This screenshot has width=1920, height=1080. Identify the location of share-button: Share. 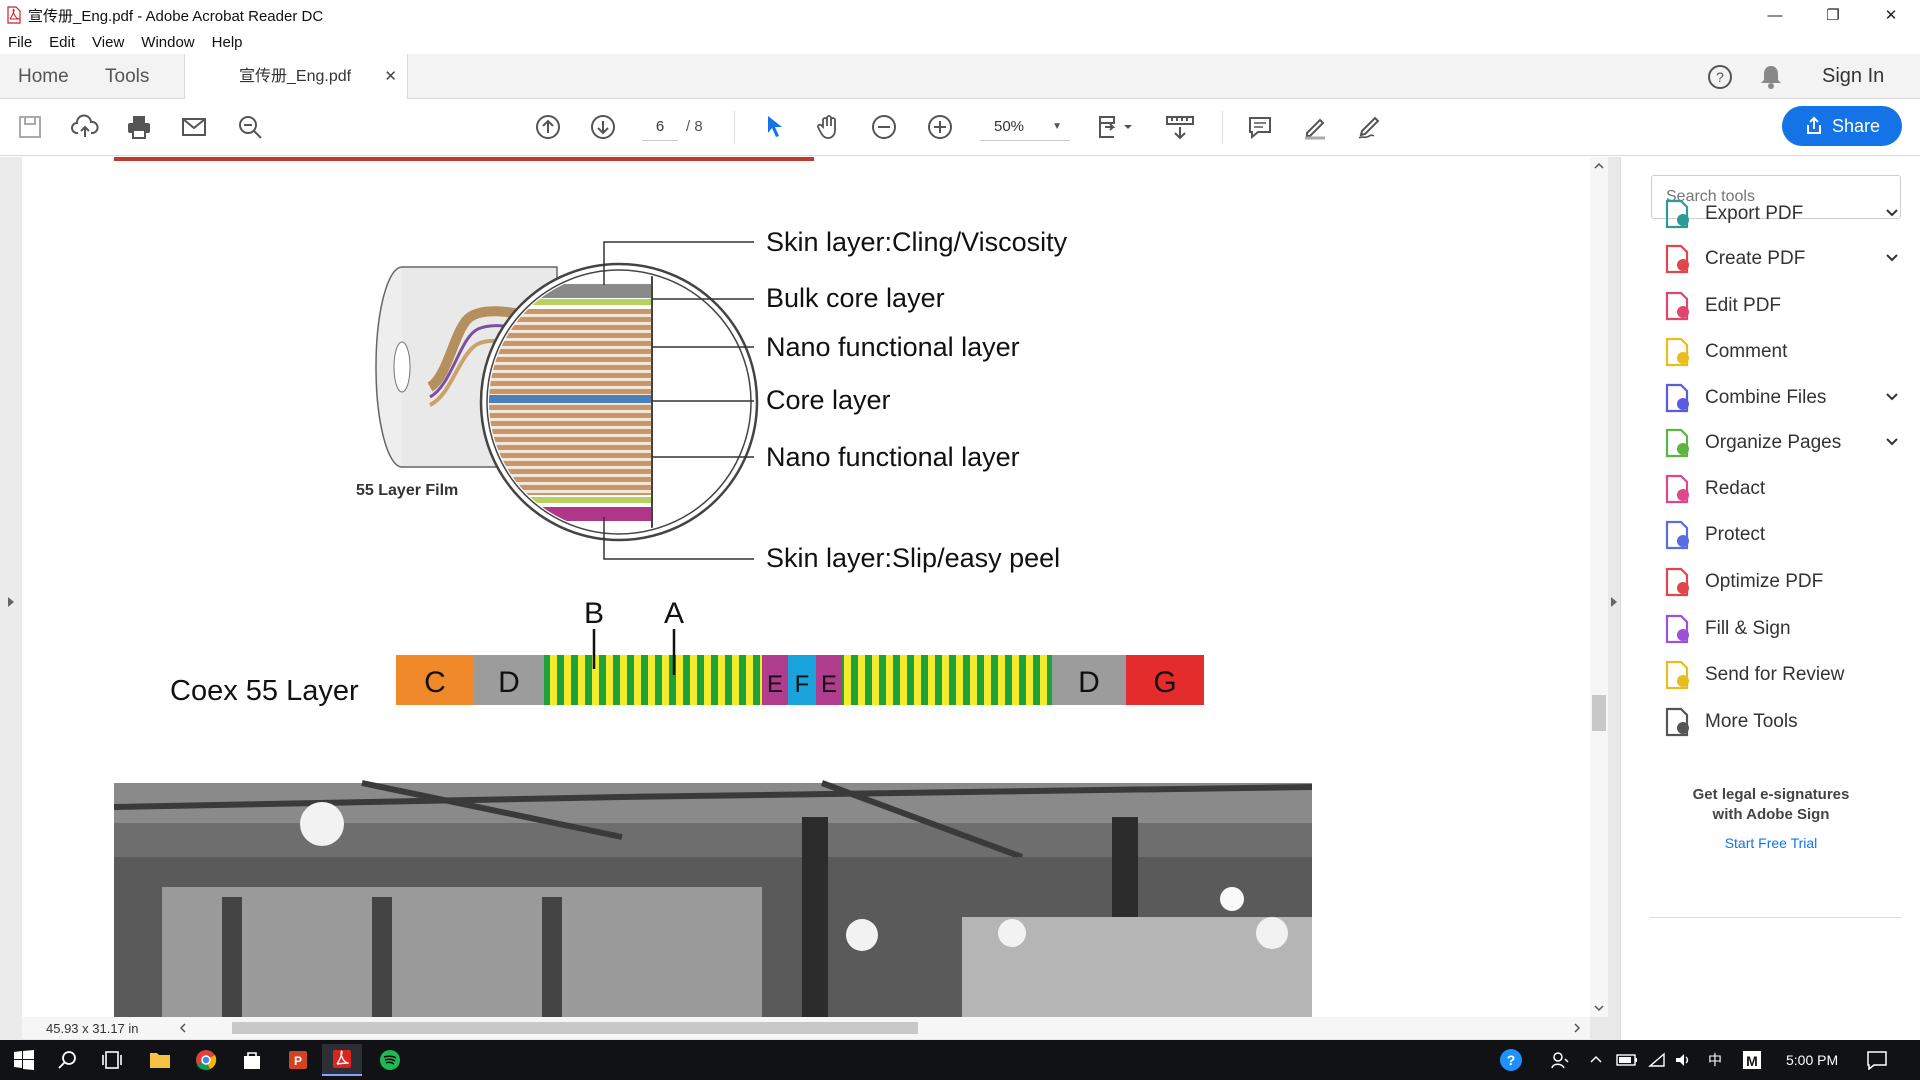
(1842, 126).